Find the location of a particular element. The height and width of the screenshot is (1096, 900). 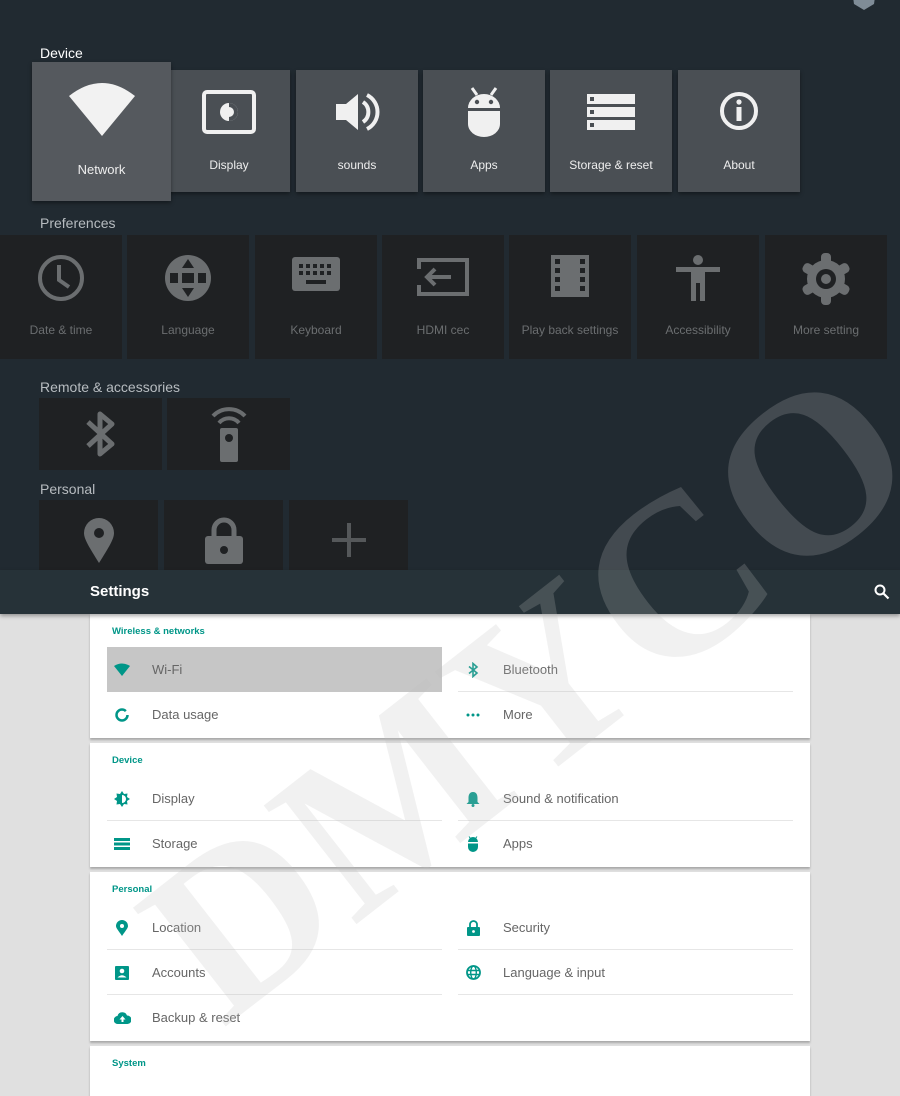

settings-item-more: More is located at coordinates (625, 714).